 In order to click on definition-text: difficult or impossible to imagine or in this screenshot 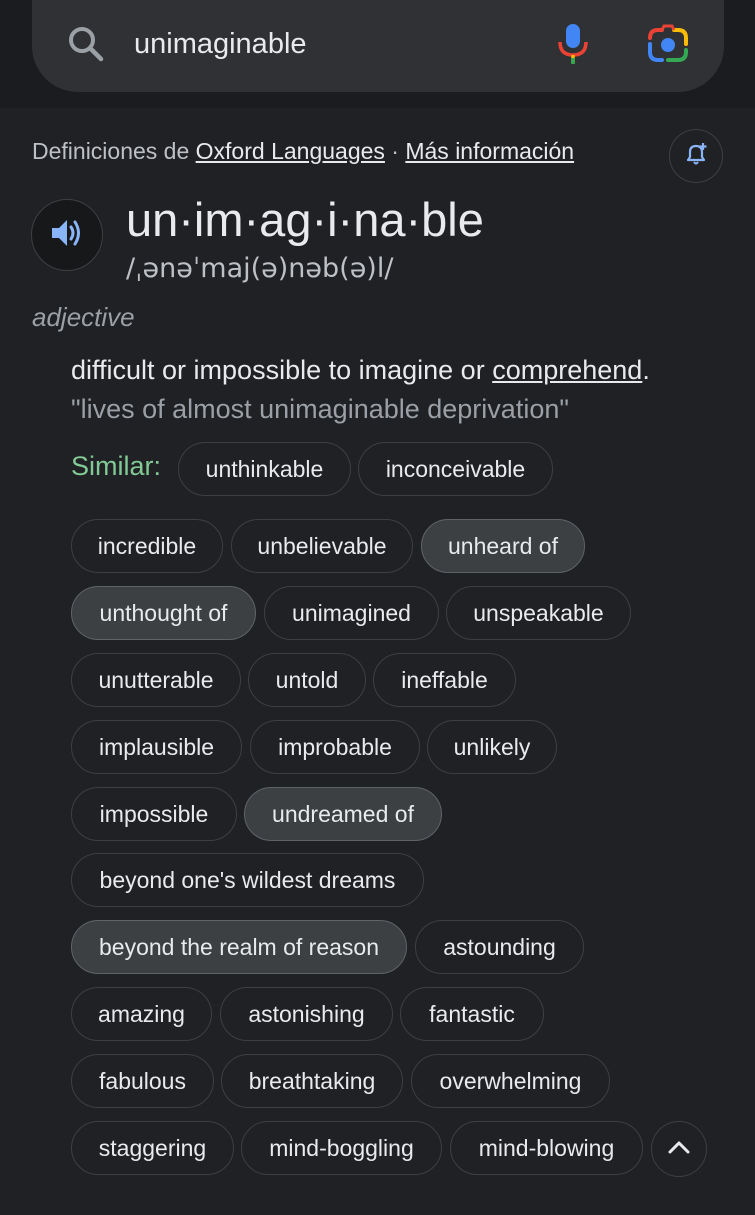, I will do `click(282, 370)`.